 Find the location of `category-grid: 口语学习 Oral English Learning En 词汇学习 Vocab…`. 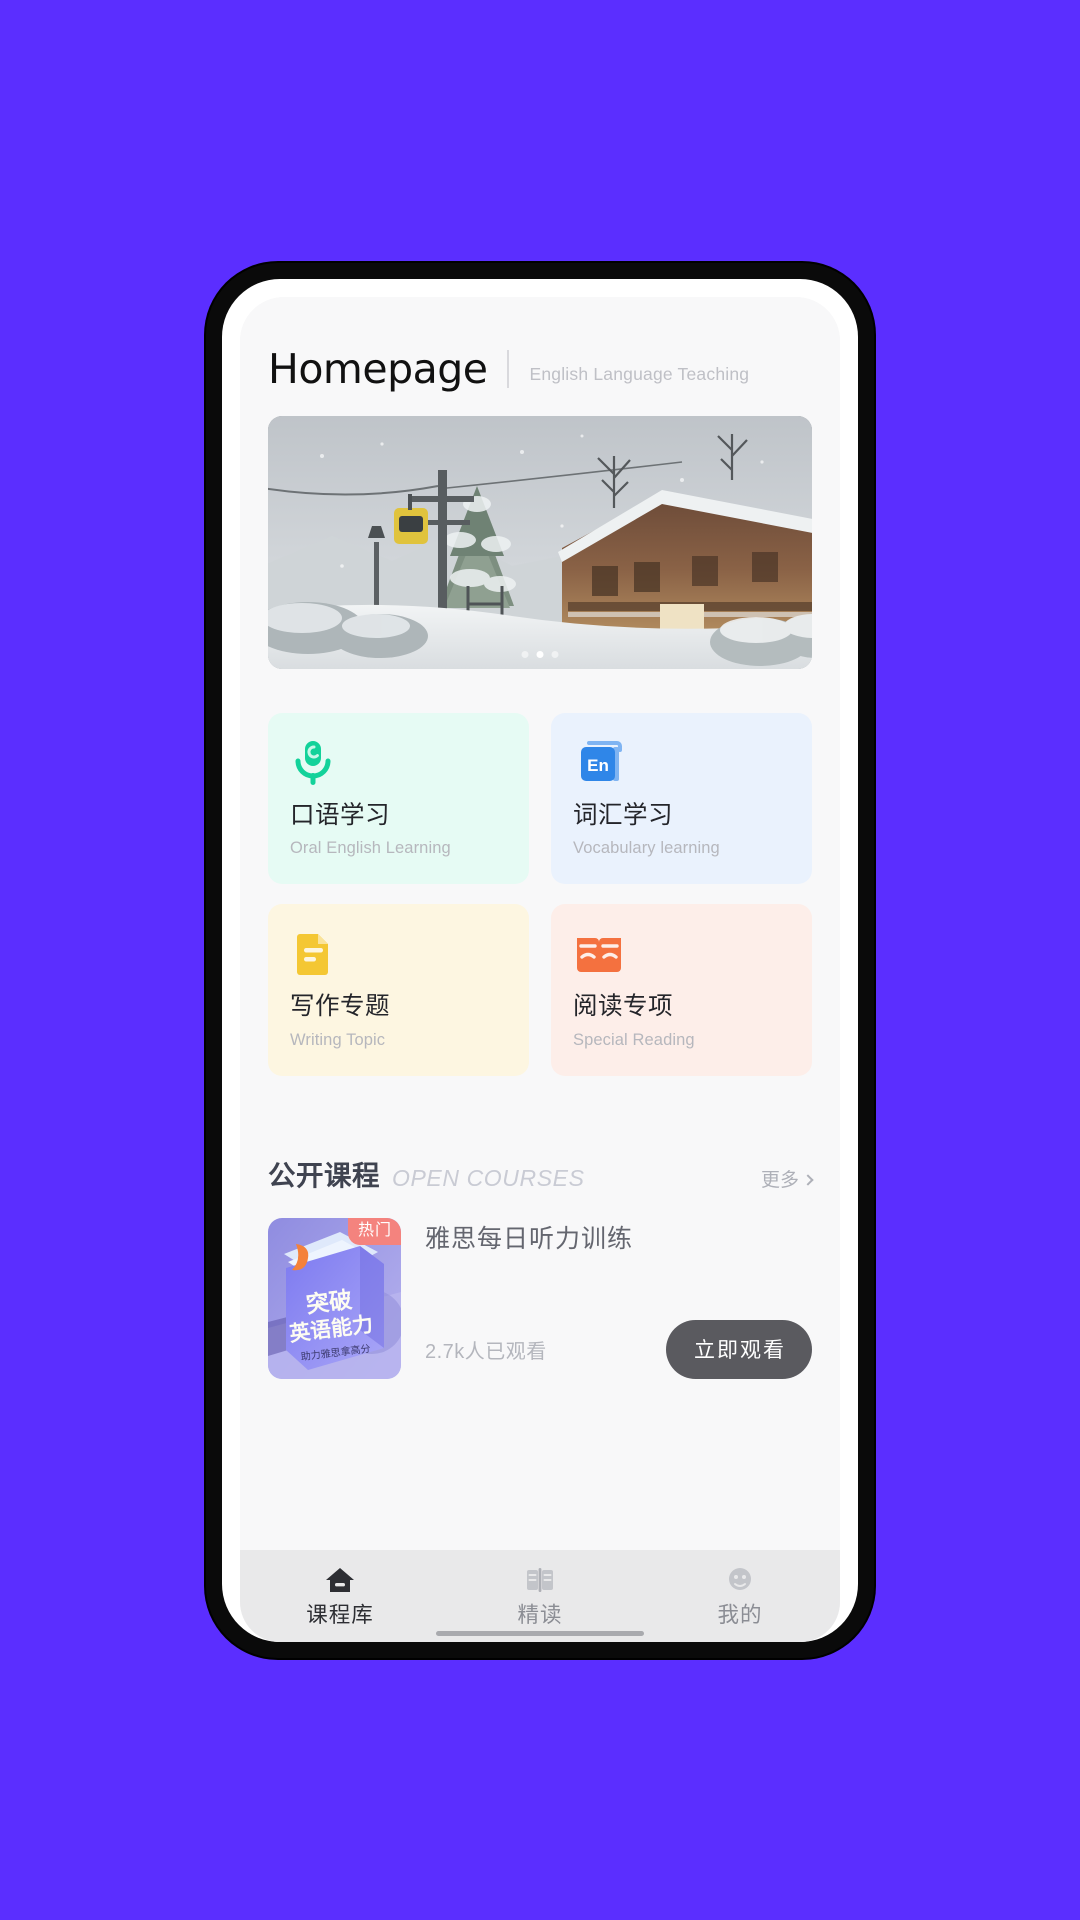

category-grid: 口语学习 Oral English Learning En 词汇学习 Vocab… is located at coordinates (540, 873).